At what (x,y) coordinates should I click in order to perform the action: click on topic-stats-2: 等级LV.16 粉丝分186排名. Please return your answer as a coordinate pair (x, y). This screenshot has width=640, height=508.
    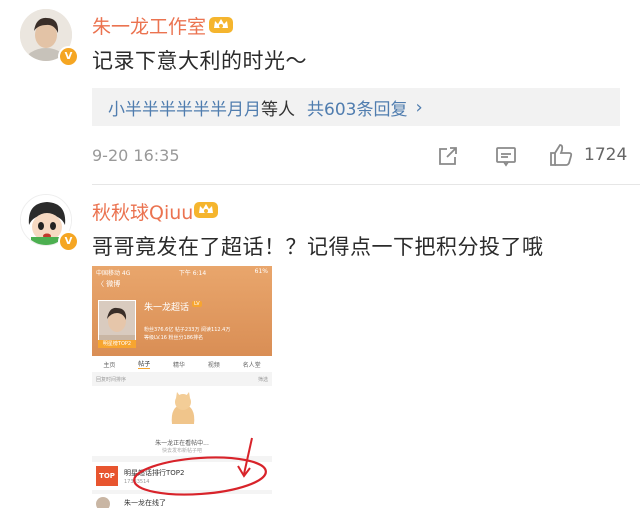
    Looking at the image, I should click on (174, 338).